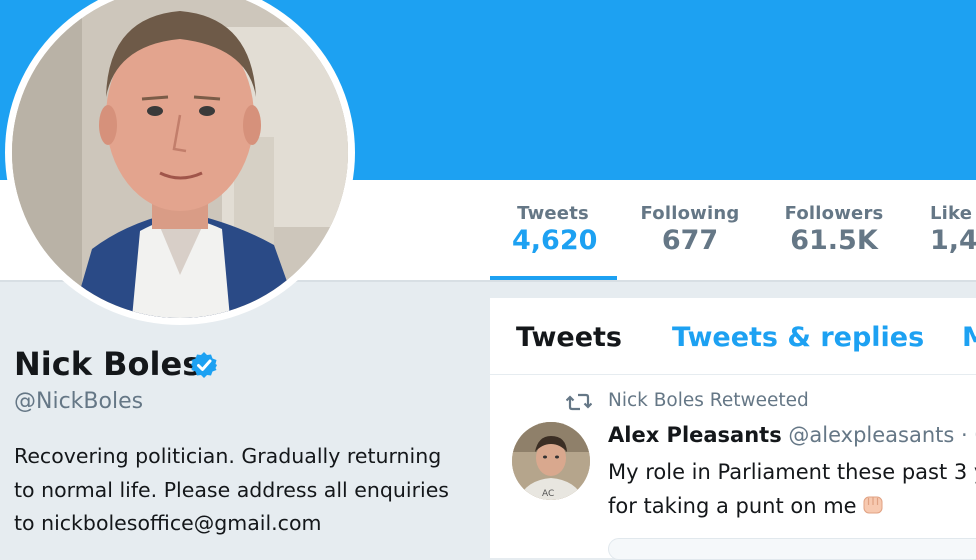 The image size is (976, 560). I want to click on tweet-header: Alex Pleasants @alexpleasants · 6h, so click(792, 435).